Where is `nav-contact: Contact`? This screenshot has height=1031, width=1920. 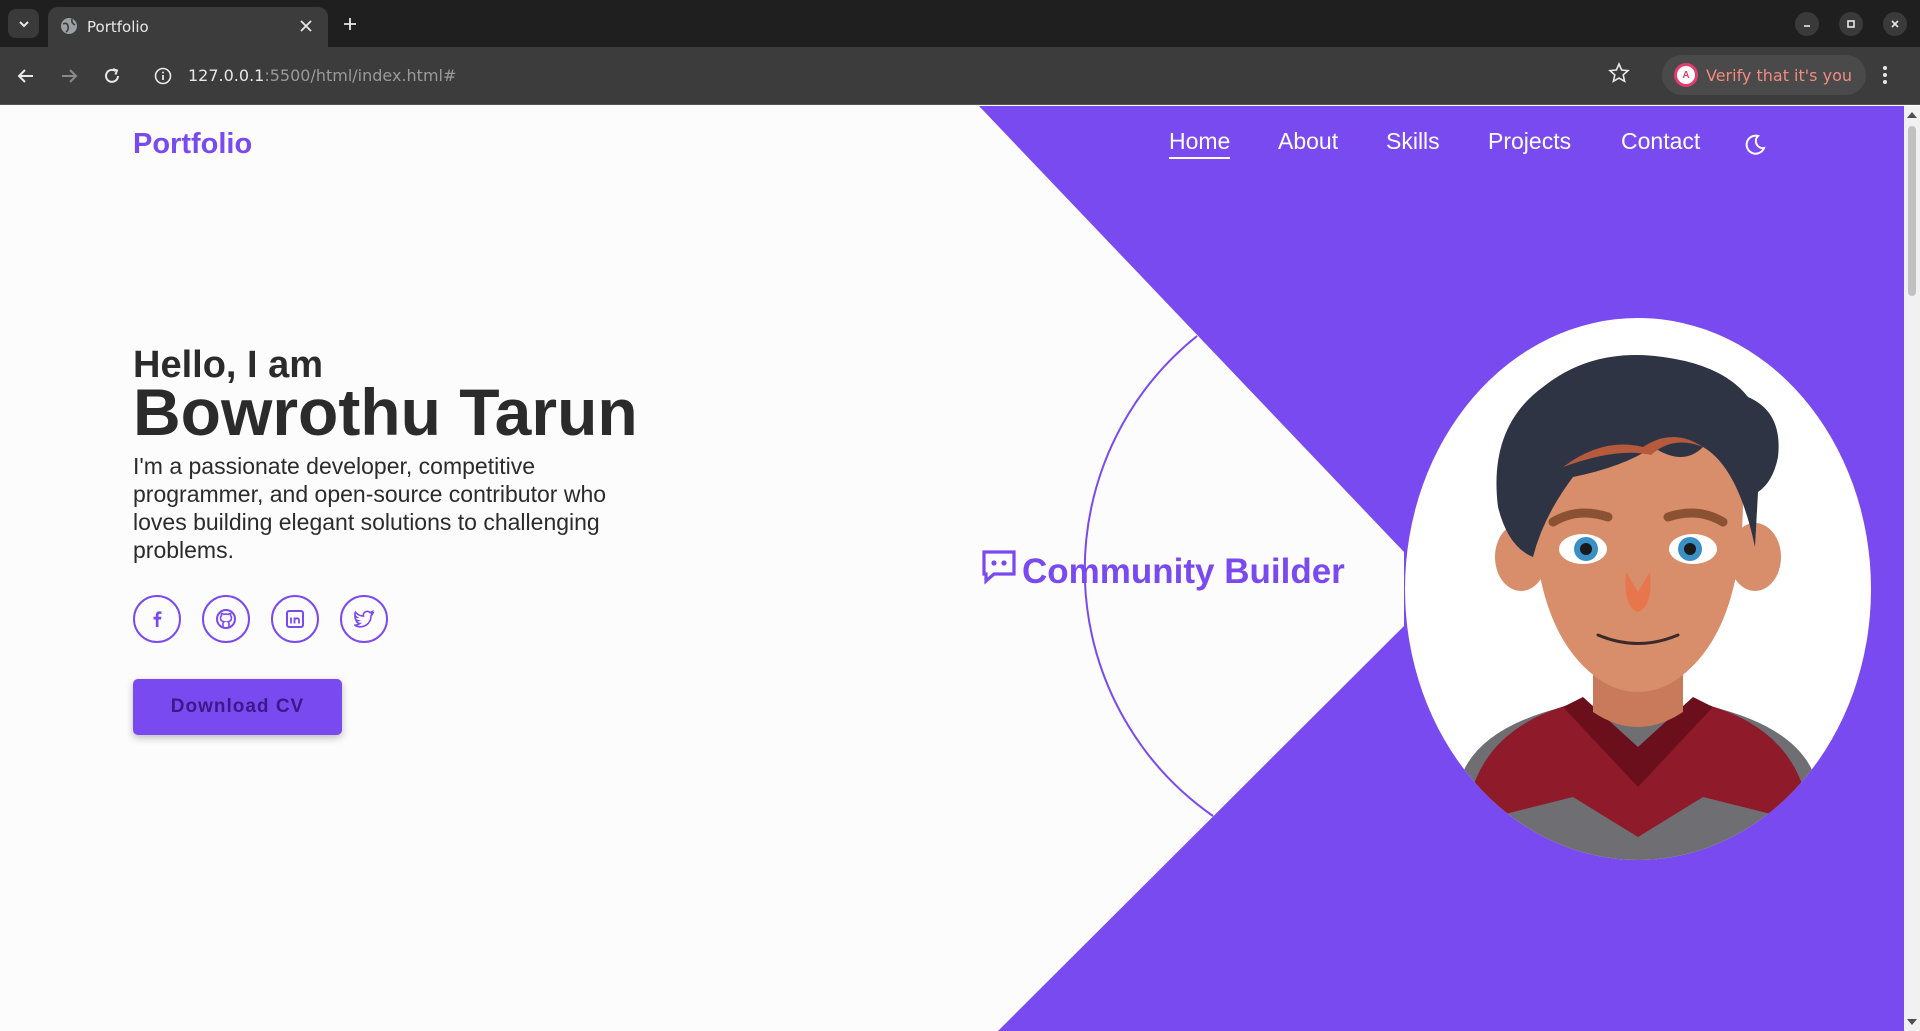
nav-contact: Contact is located at coordinates (1660, 141).